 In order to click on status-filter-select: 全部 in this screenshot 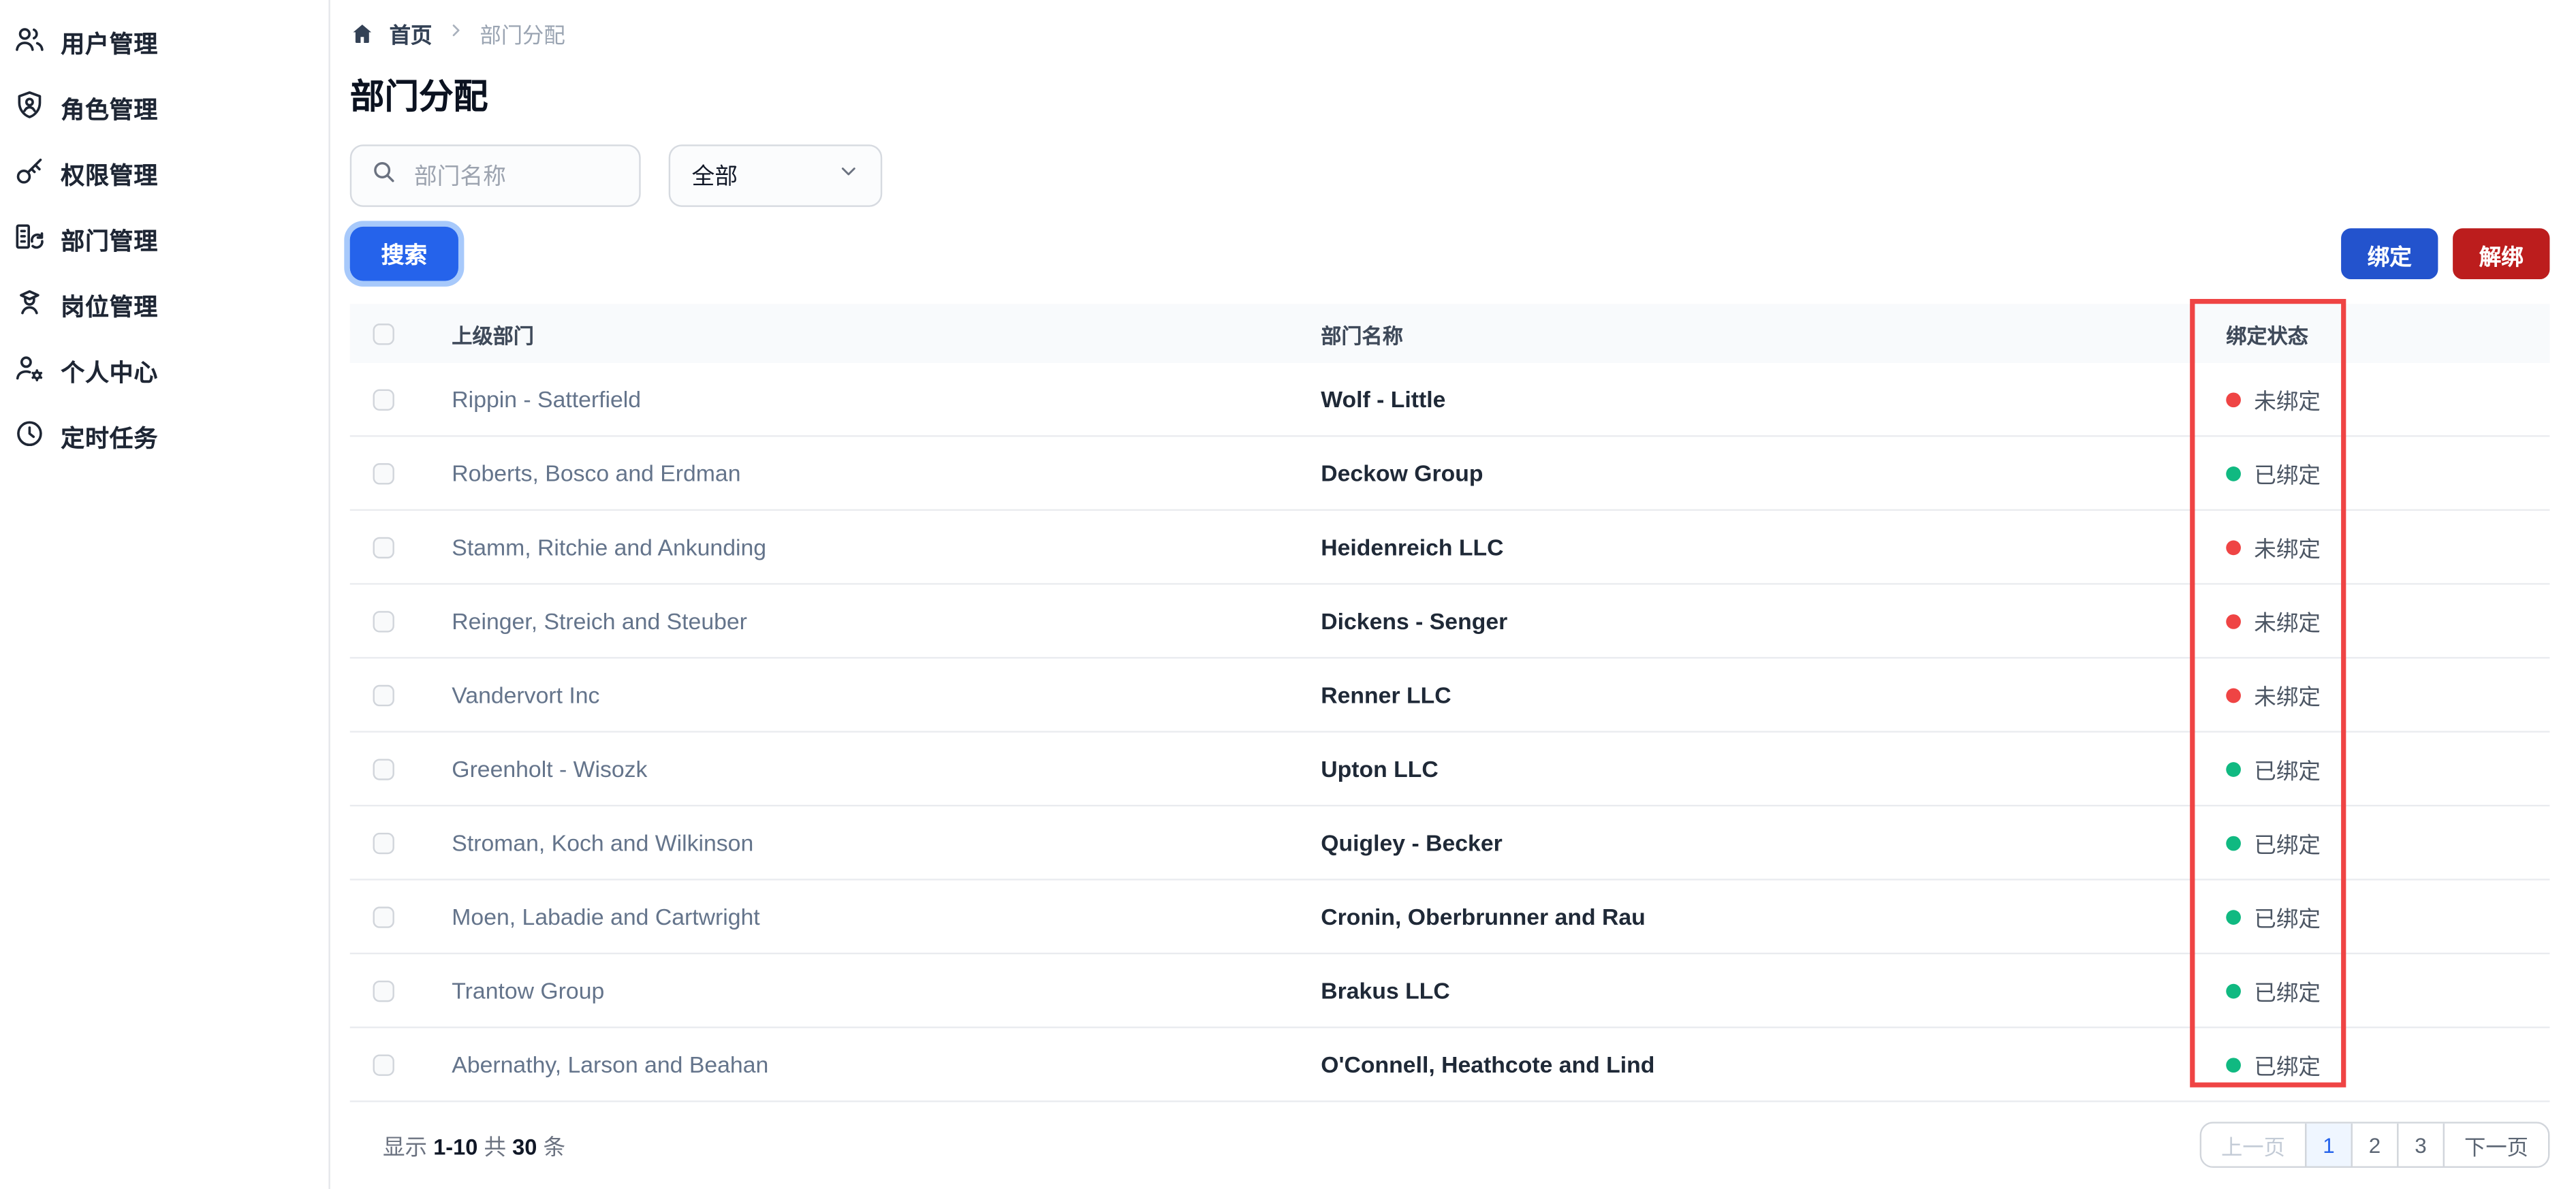, I will do `click(775, 175)`.